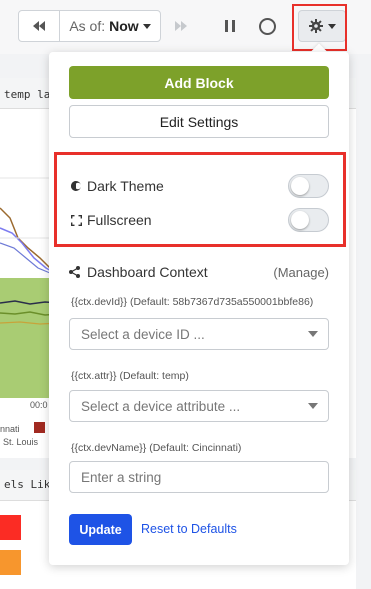  What do you see at coordinates (200, 199) in the screenshot?
I see `toggles-highlight-box` at bounding box center [200, 199].